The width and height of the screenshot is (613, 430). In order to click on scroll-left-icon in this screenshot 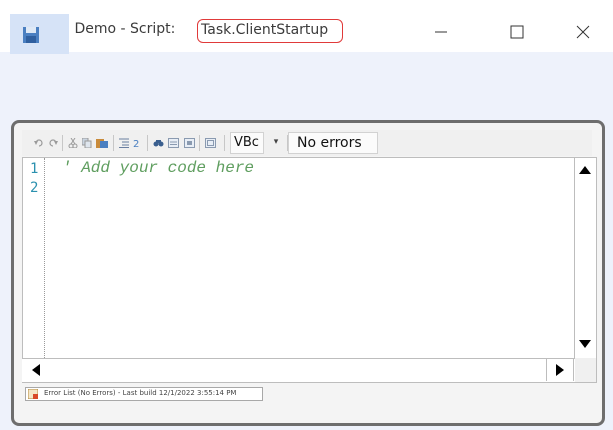, I will do `click(36, 370)`.